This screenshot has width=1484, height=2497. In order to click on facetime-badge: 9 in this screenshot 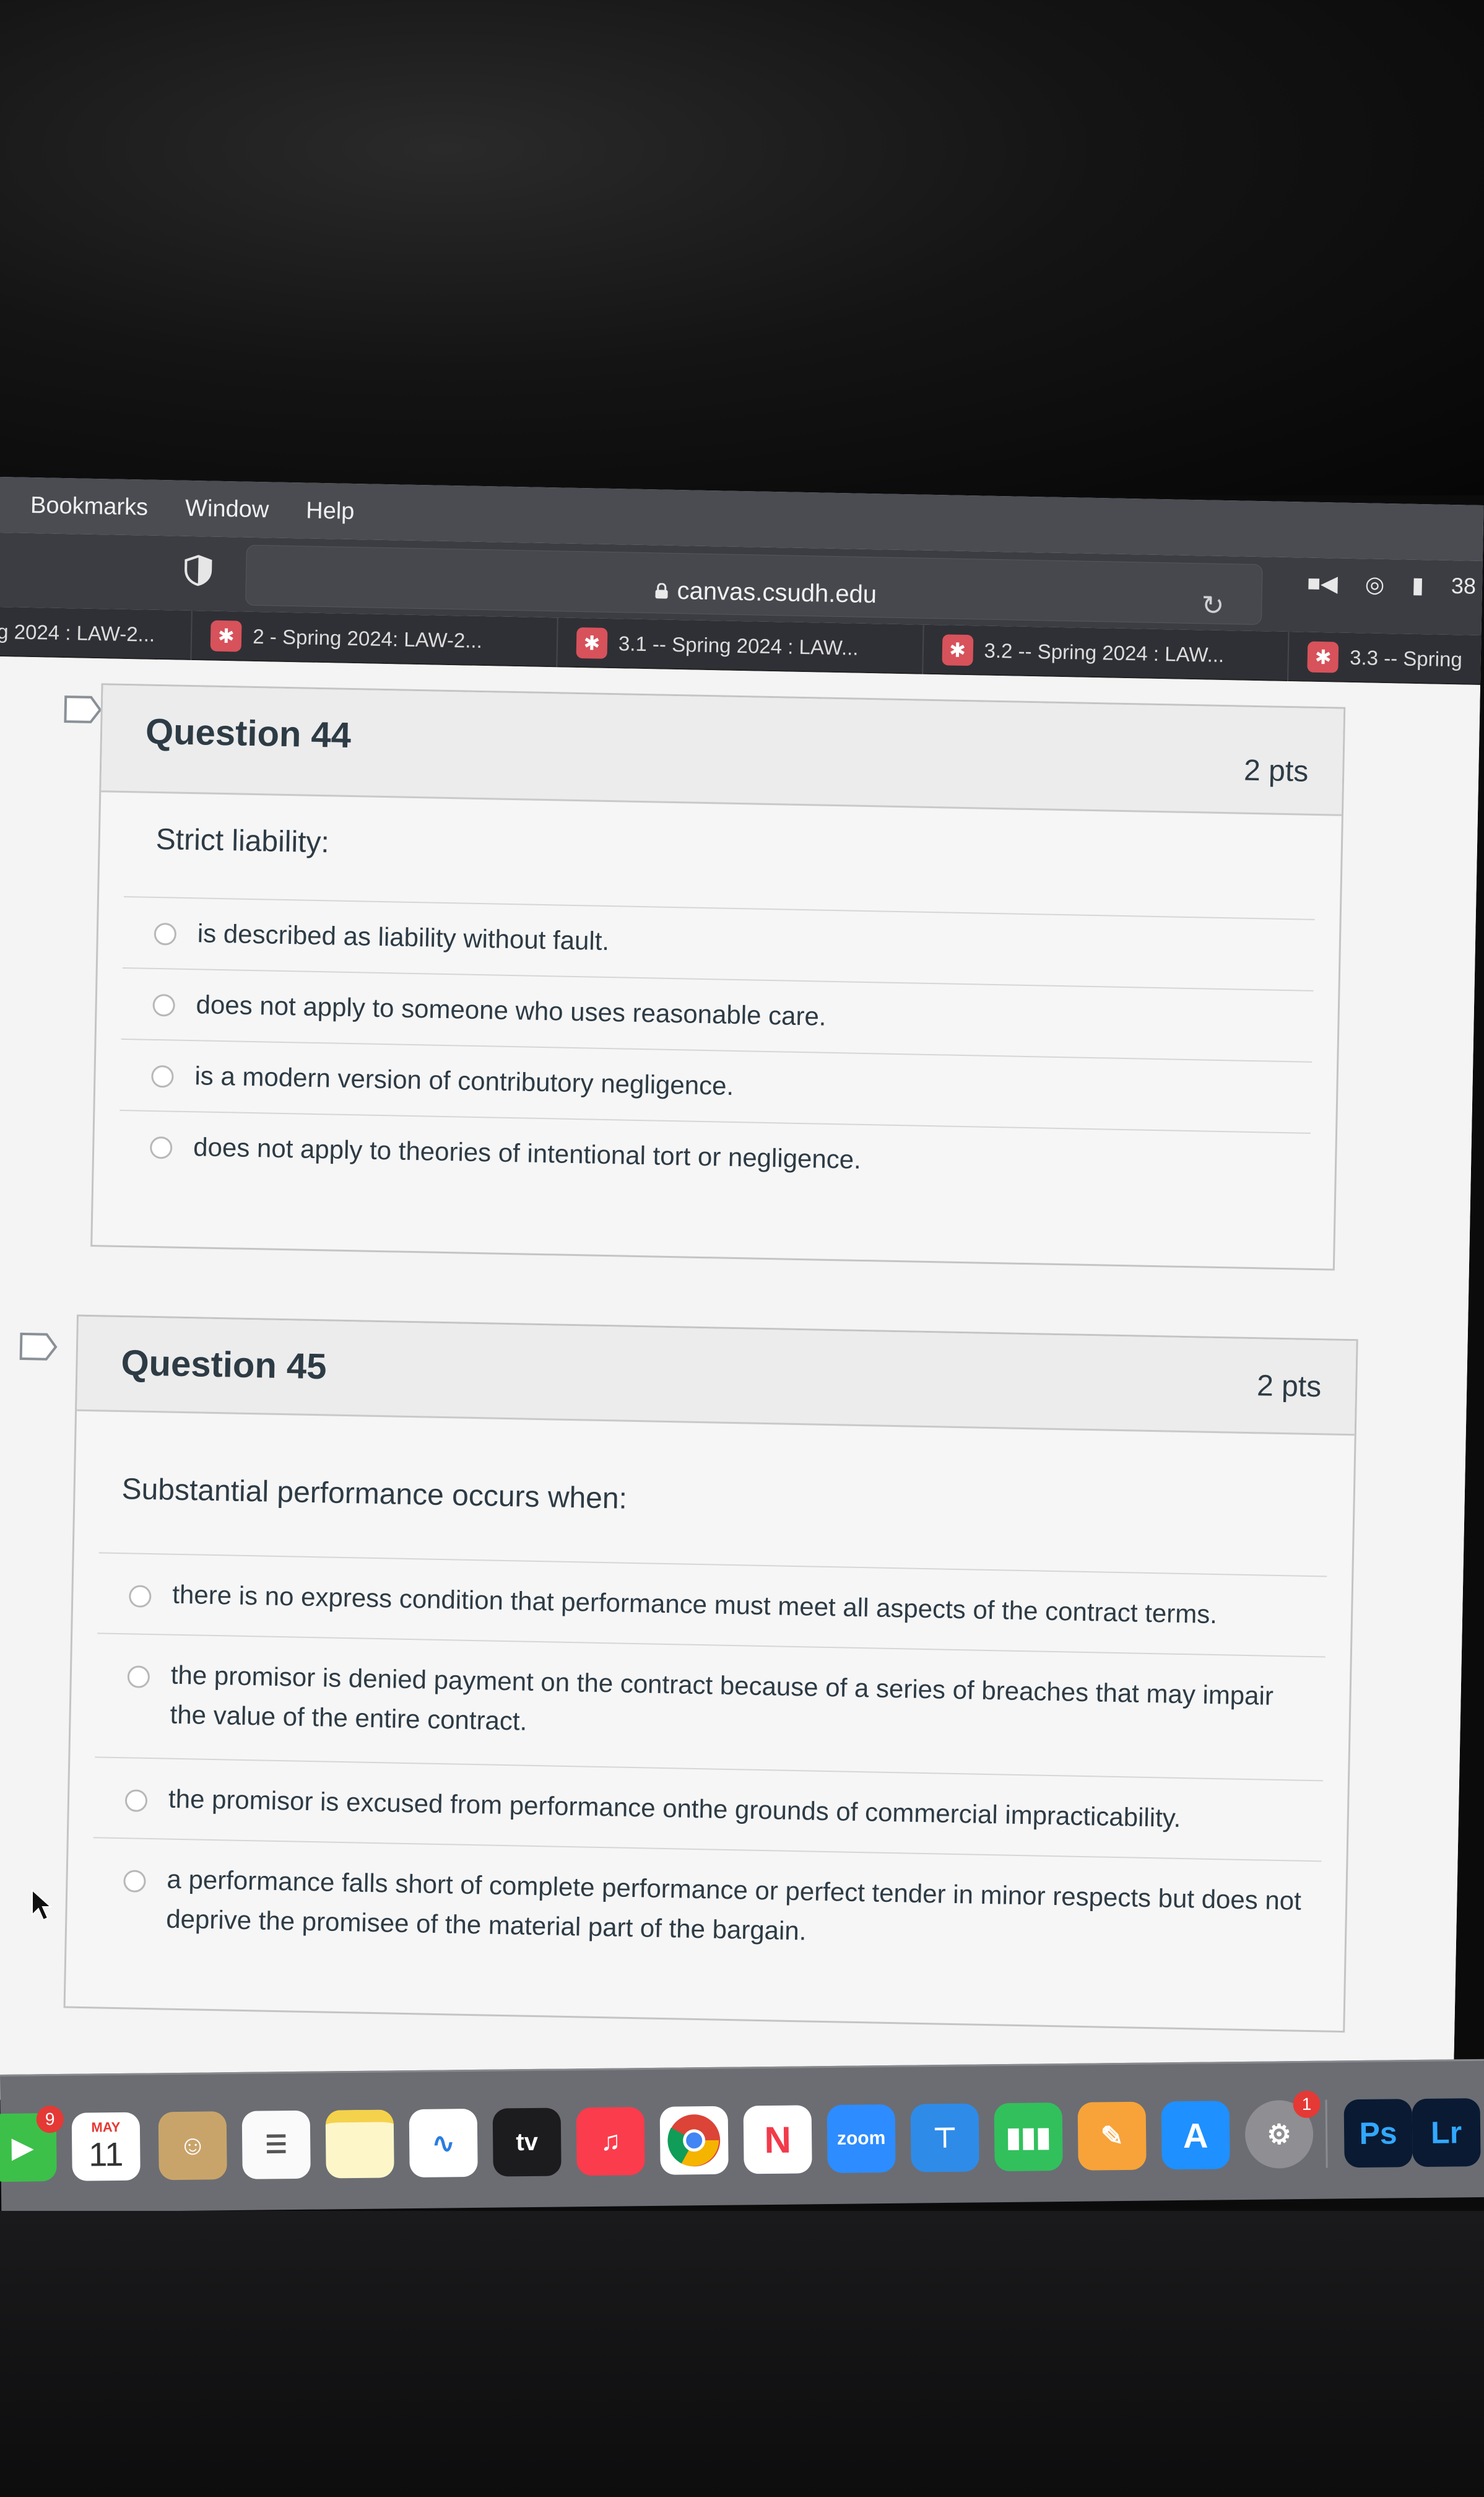, I will do `click(50, 2119)`.